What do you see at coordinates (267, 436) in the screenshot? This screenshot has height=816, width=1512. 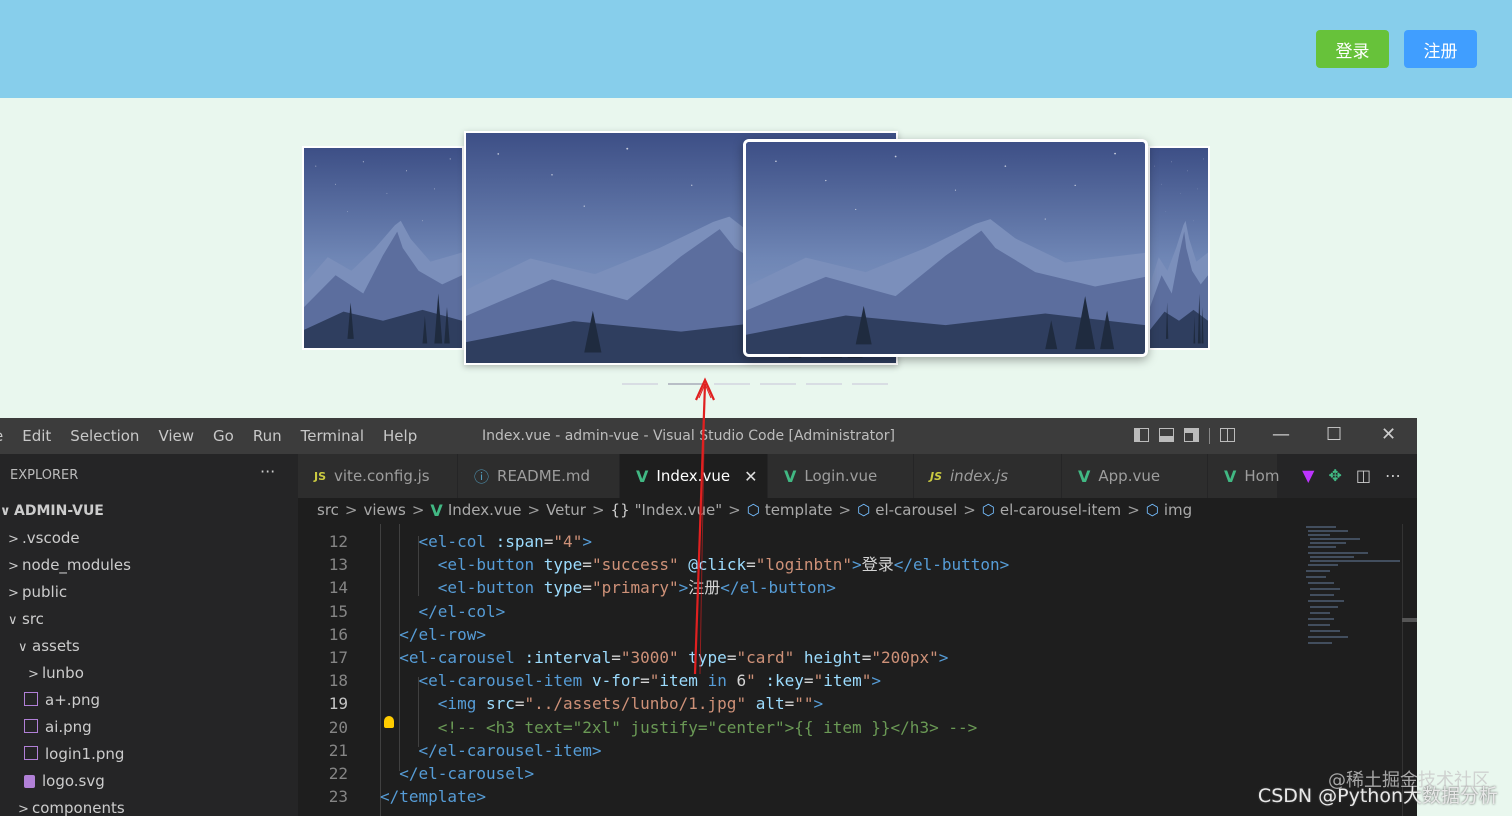 I see `menu-run: Run` at bounding box center [267, 436].